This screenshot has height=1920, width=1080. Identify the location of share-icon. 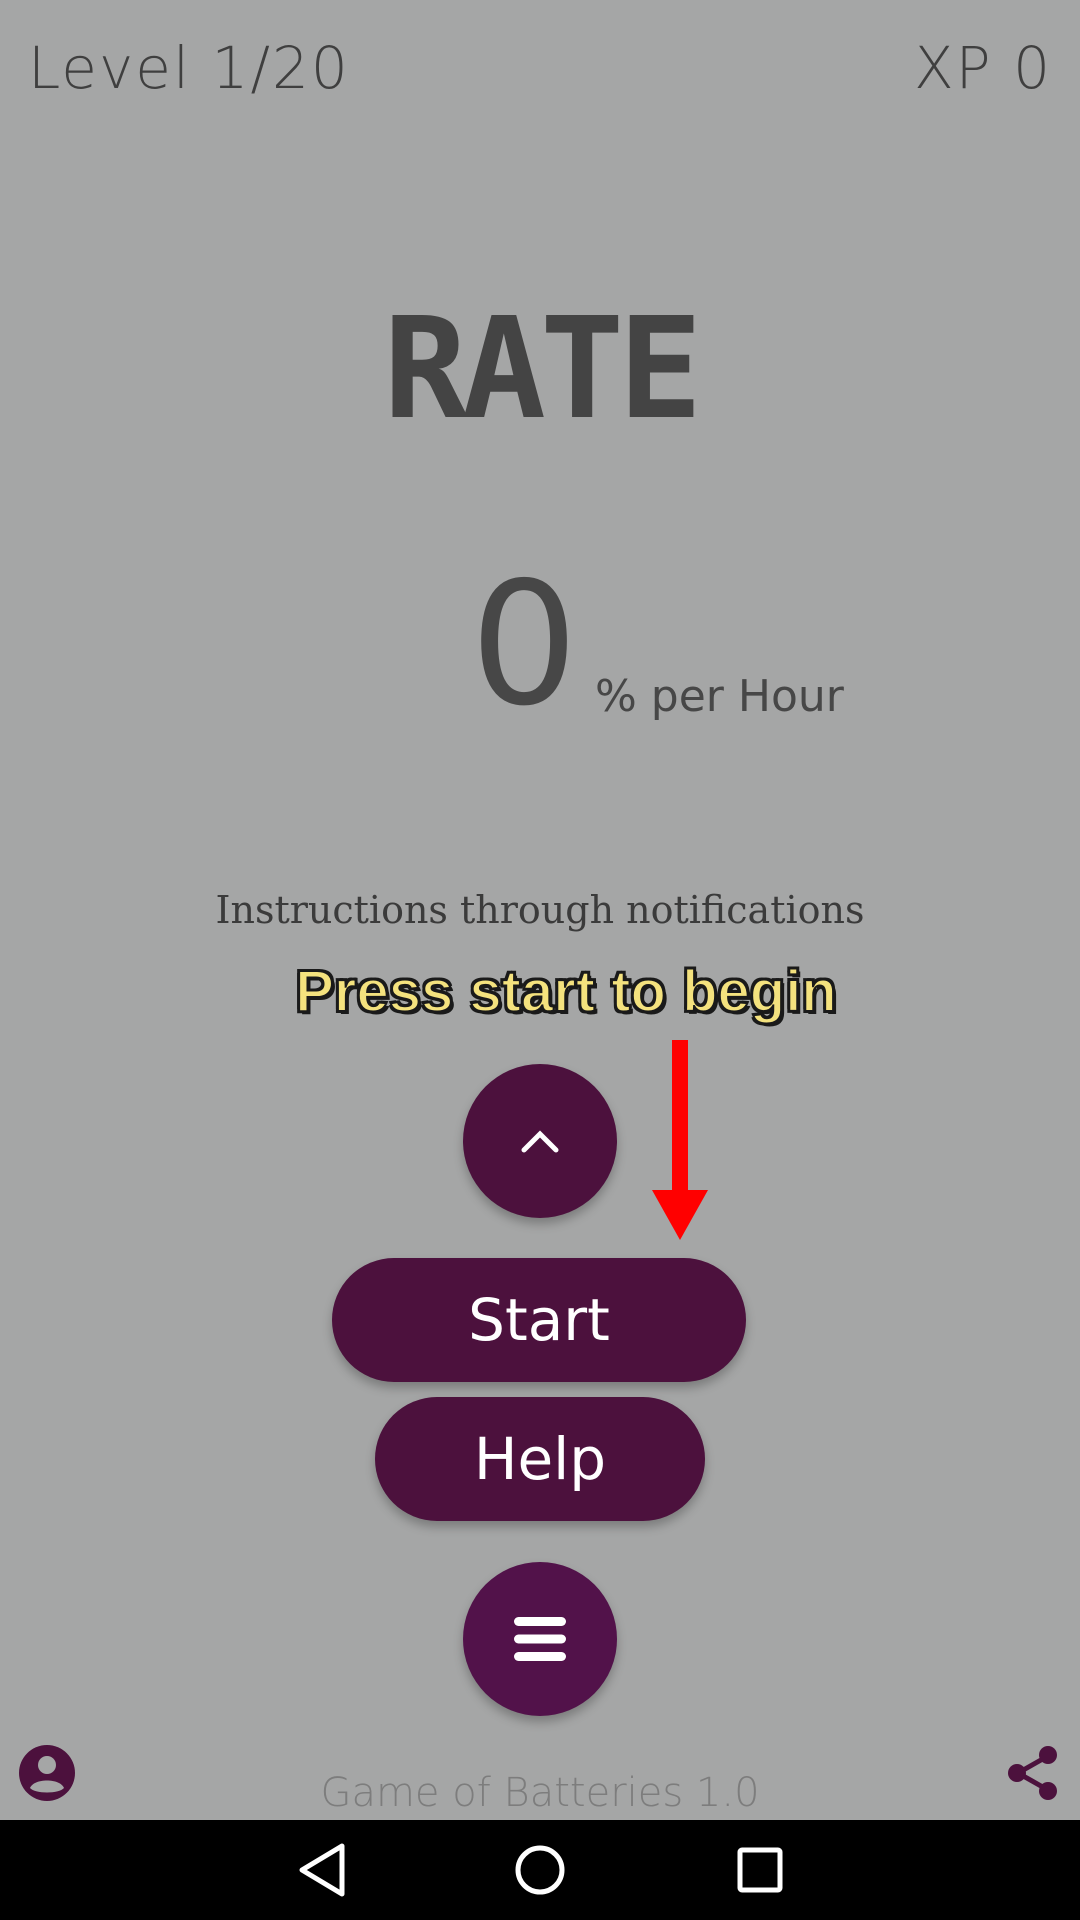
(1033, 1773).